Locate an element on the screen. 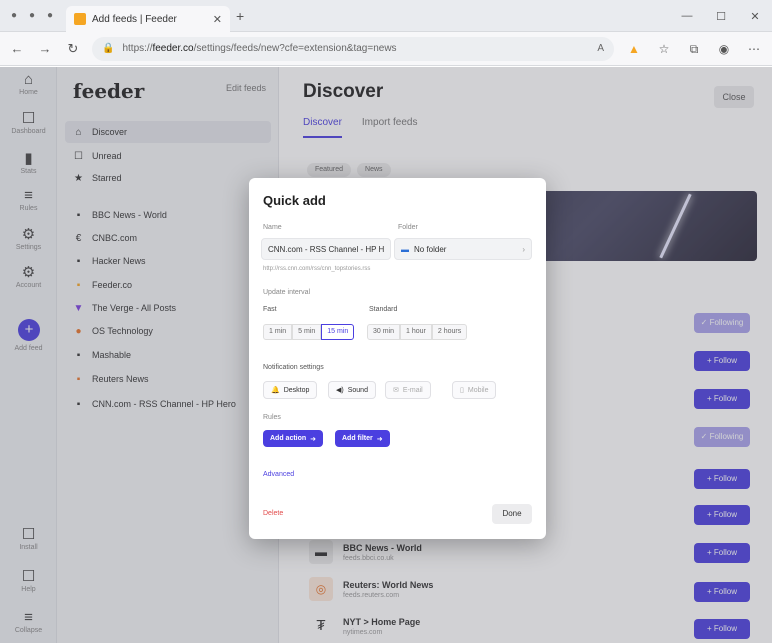 The height and width of the screenshot is (643, 772). mobile-toggle: ▯ Mobile is located at coordinates (474, 390).